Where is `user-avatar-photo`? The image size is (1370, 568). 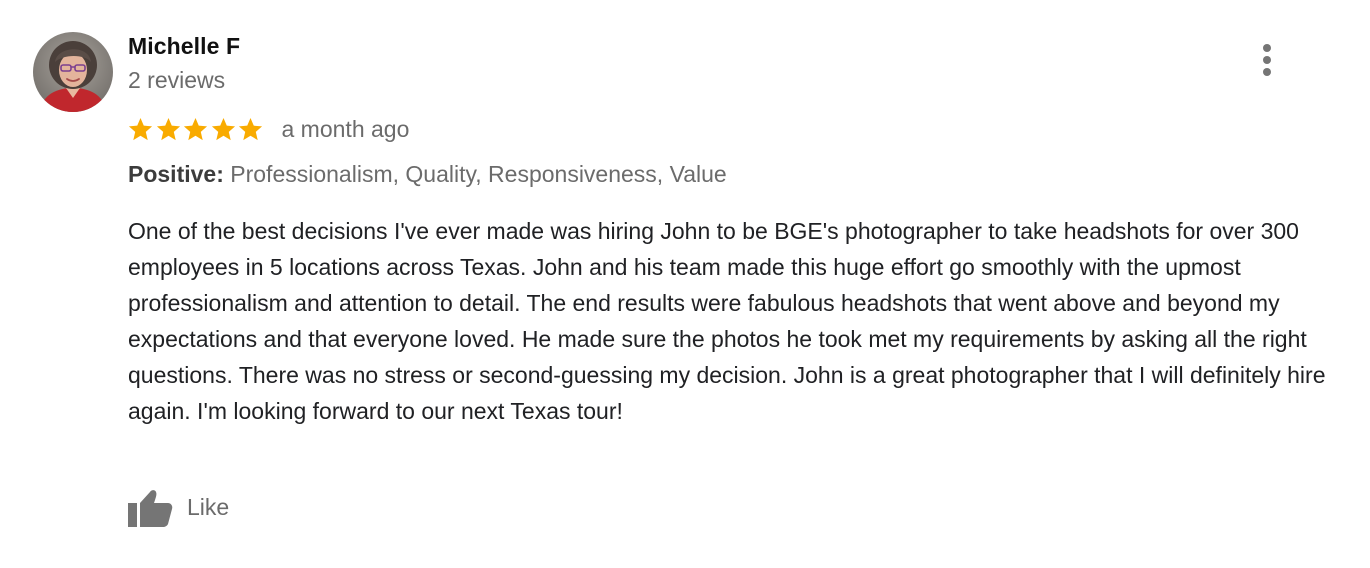 user-avatar-photo is located at coordinates (73, 72).